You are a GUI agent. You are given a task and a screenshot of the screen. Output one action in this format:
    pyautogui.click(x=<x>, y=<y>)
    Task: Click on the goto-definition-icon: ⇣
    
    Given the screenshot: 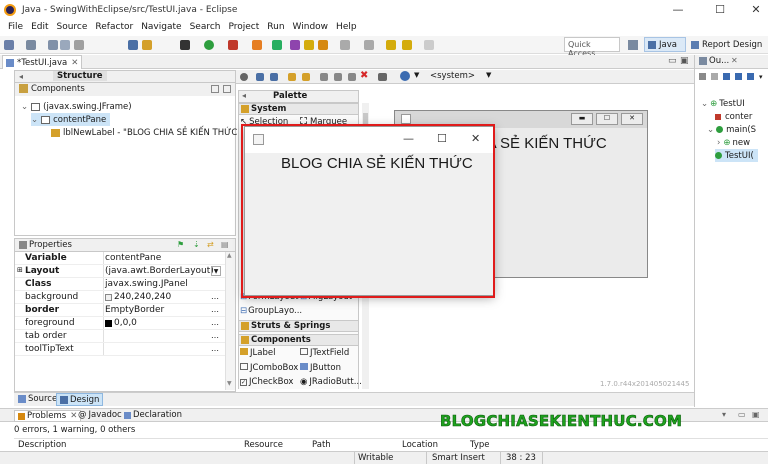 What is the action you would take?
    pyautogui.click(x=196, y=244)
    